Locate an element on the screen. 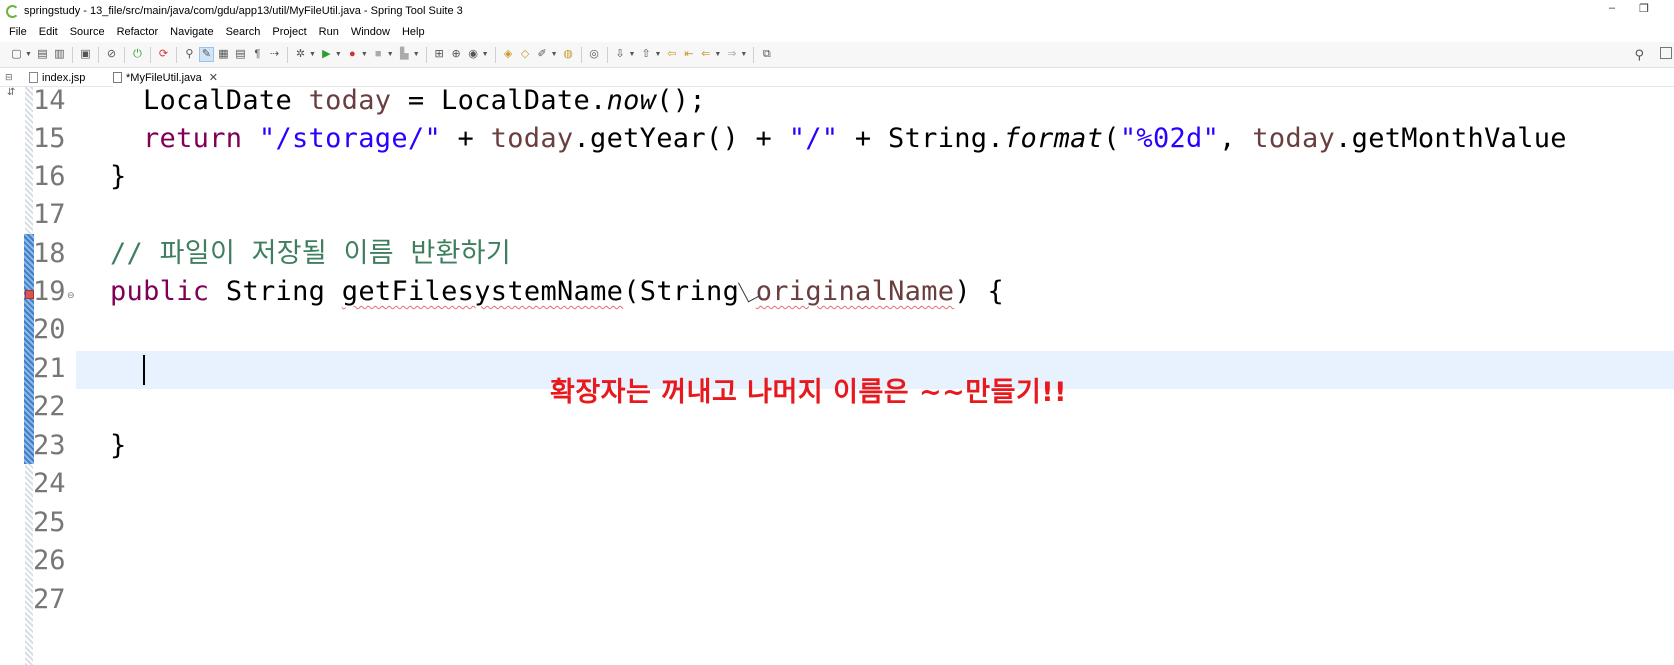 This screenshot has width=1674, height=665. menu-edit: Edit is located at coordinates (48, 32).